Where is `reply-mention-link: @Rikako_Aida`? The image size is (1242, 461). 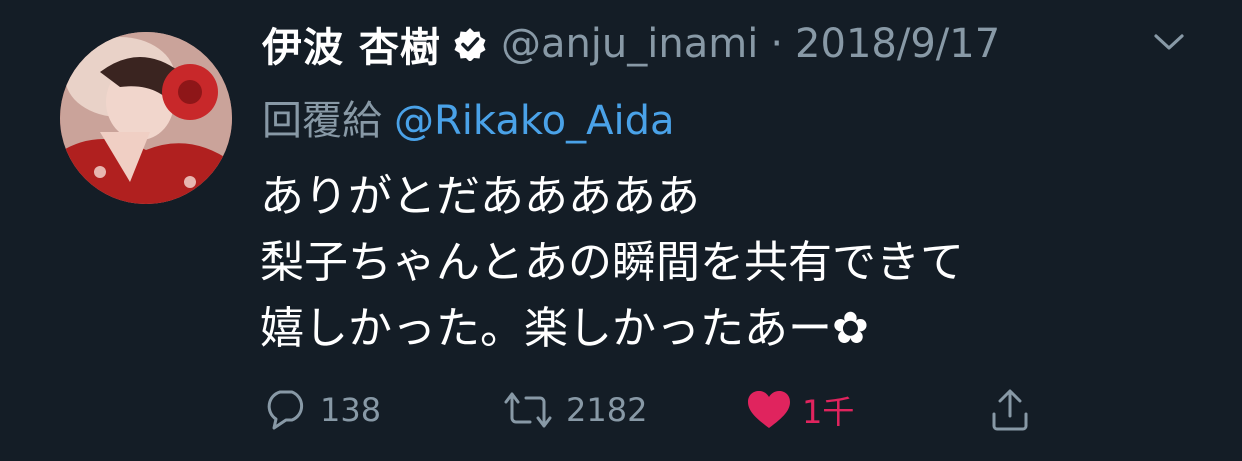 reply-mention-link: @Rikako_Aida is located at coordinates (534, 121).